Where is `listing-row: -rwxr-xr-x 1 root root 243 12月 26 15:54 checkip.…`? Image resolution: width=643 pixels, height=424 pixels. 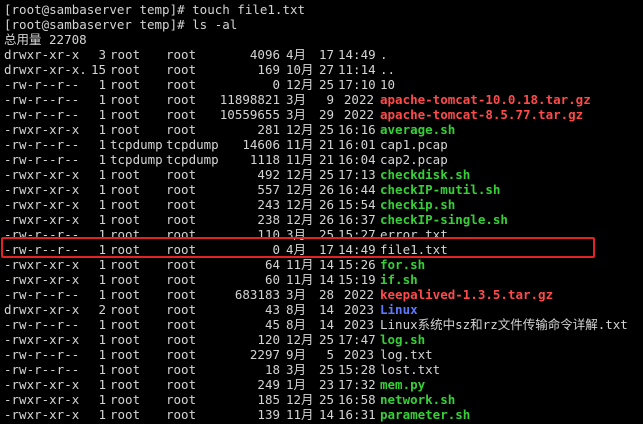
listing-row: -rwxr-xr-x 1 root root 243 12月 26 15:54 checkip.… is located at coordinates (323, 204).